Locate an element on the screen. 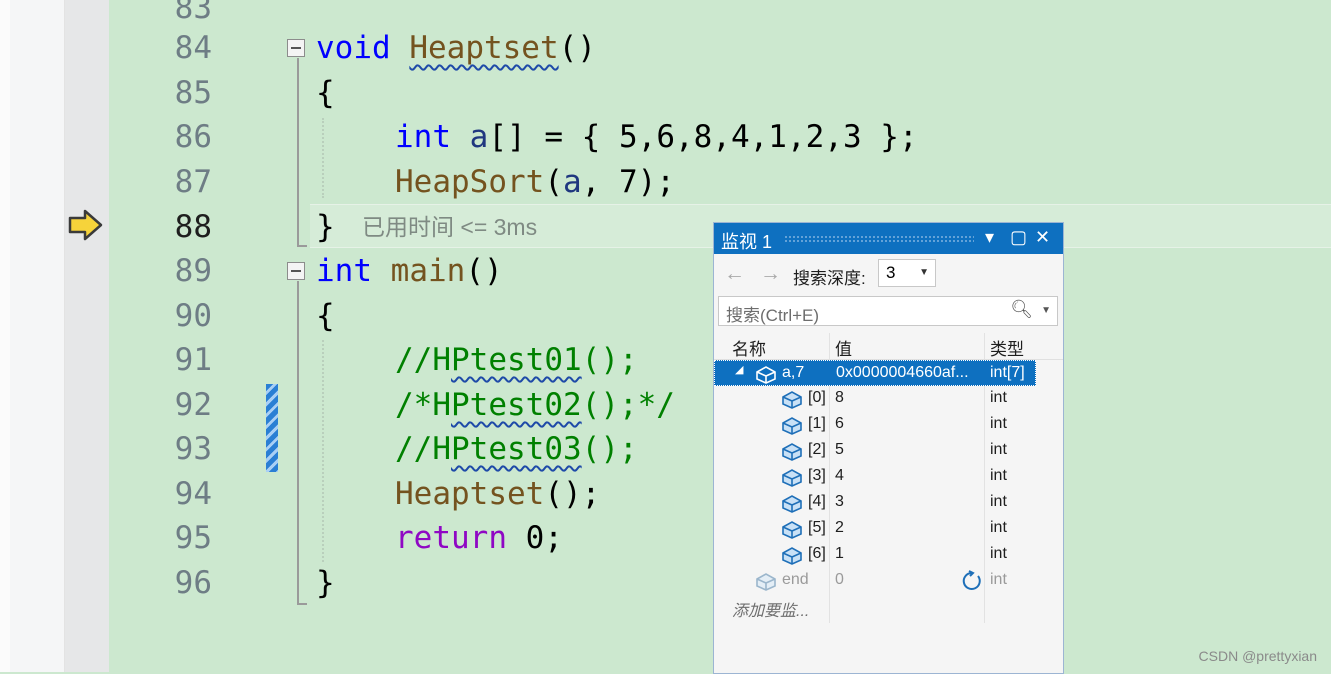 The image size is (1331, 674). search-depth-value: 3 is located at coordinates (891, 272).